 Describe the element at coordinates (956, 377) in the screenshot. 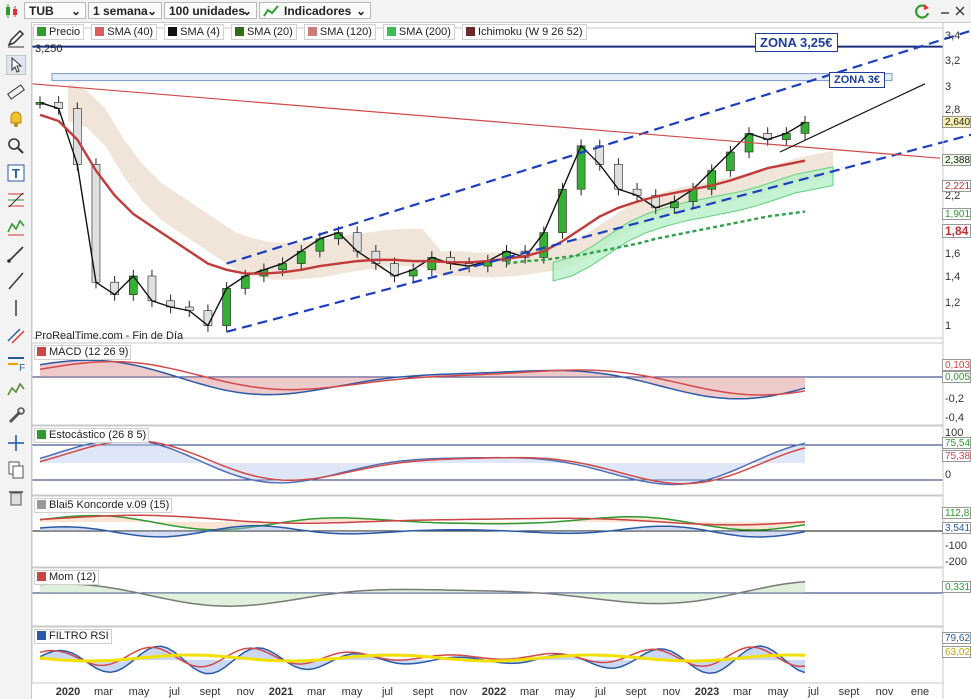

I see `macd-badge: 0,005` at that location.